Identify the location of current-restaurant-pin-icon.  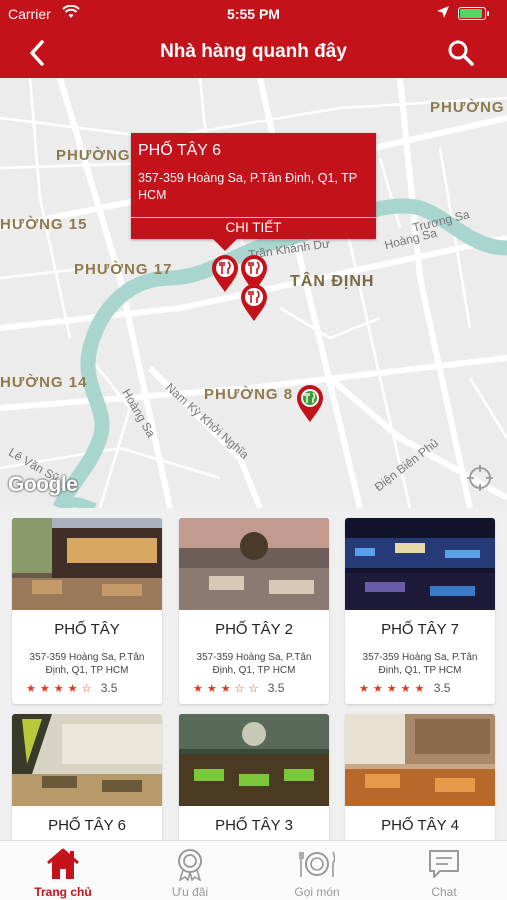
(310, 404).